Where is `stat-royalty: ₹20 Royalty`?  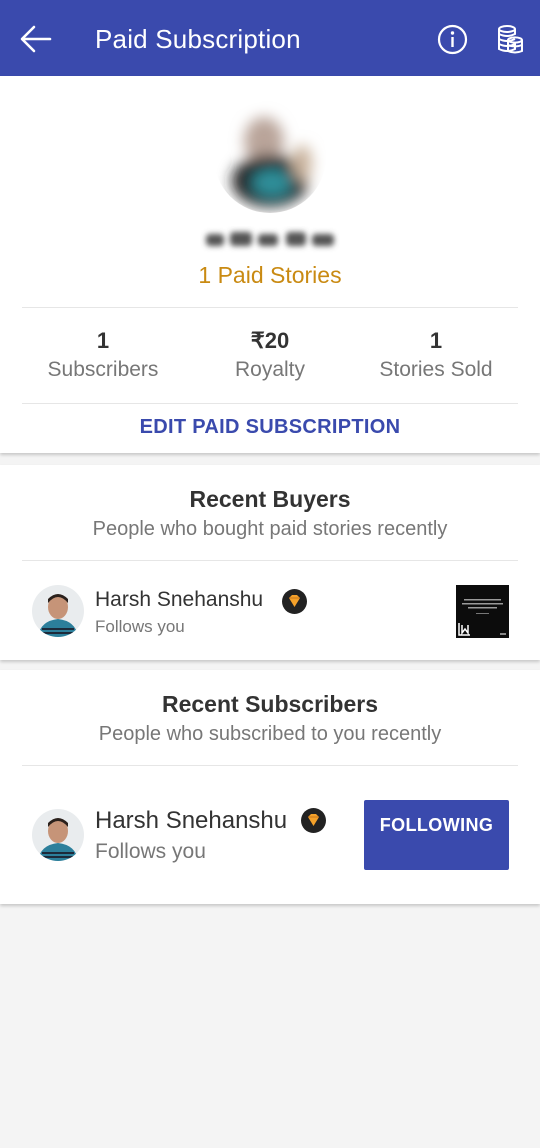
stat-royalty: ₹20 Royalty is located at coordinates (270, 354).